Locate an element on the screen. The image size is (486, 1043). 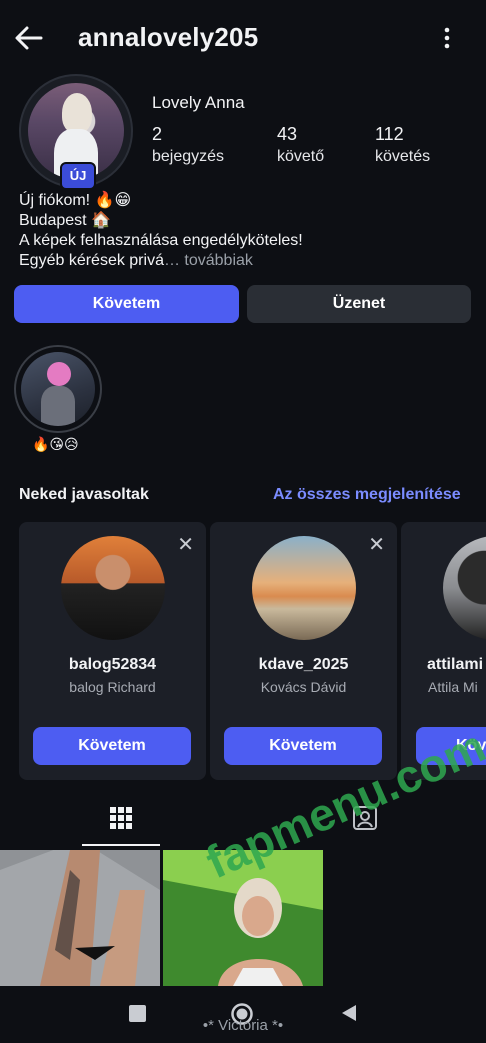
posts-label: bejegyzés is located at coordinates (188, 157).